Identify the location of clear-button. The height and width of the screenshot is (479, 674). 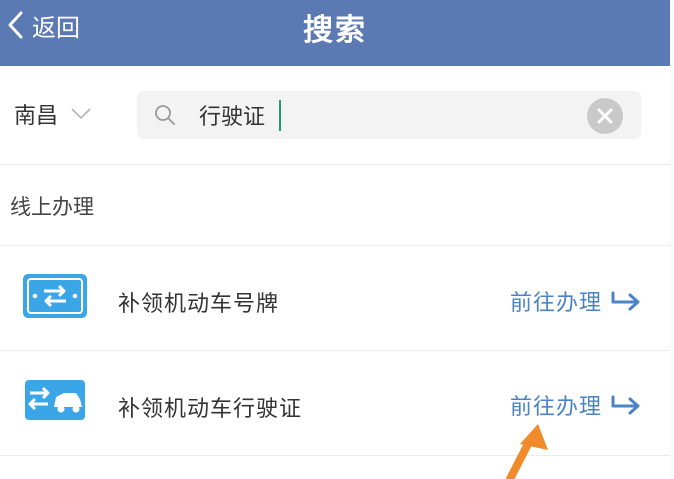
(605, 116).